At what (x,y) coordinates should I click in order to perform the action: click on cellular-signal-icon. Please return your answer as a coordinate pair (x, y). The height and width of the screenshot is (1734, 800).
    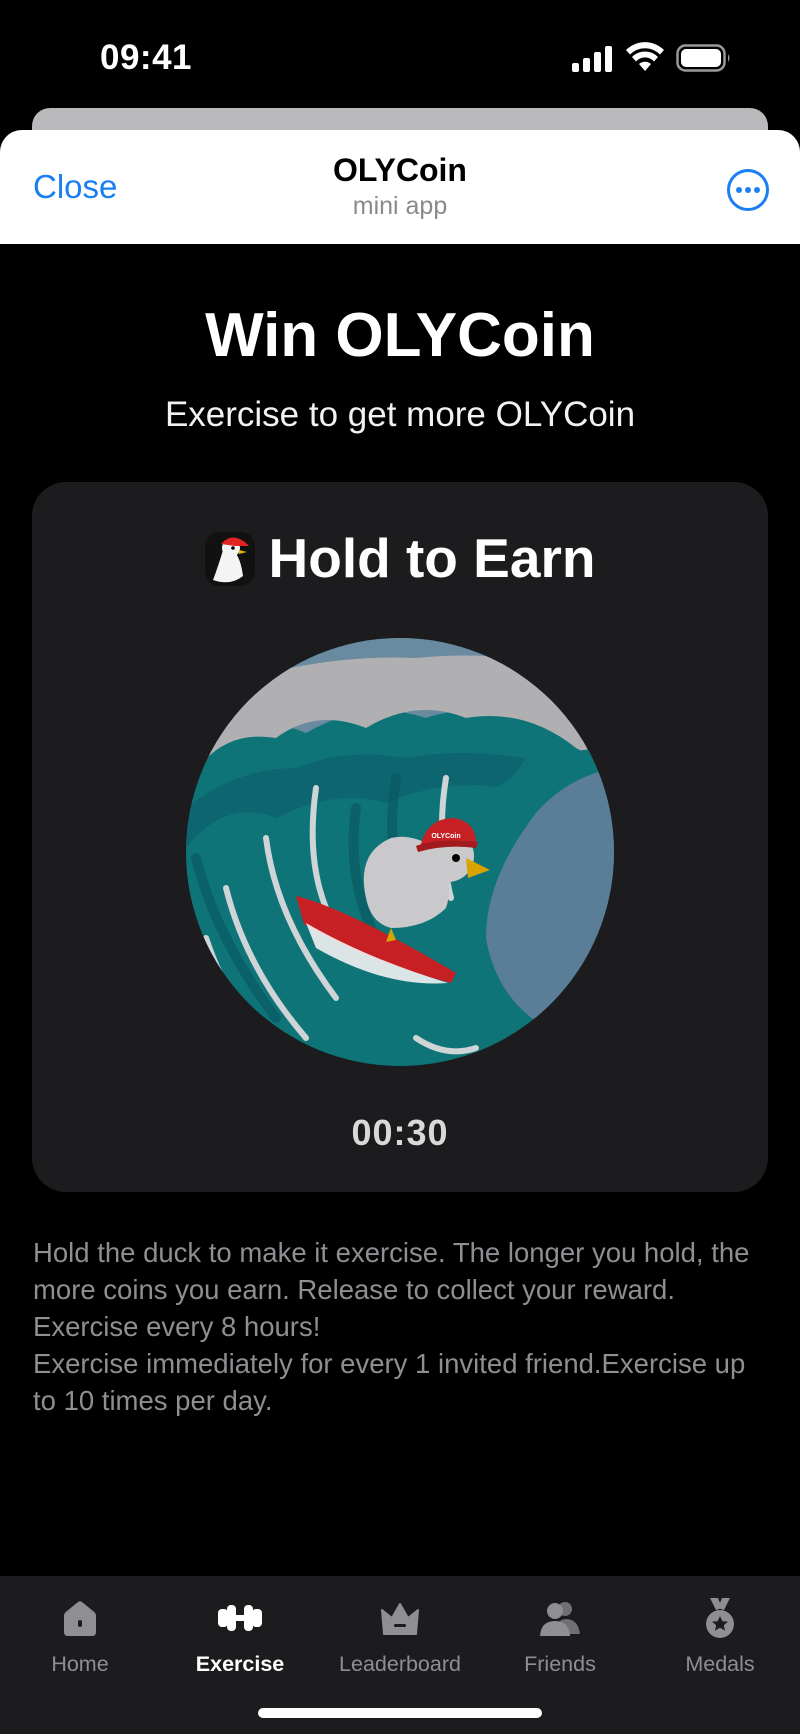
    Looking at the image, I should click on (592, 59).